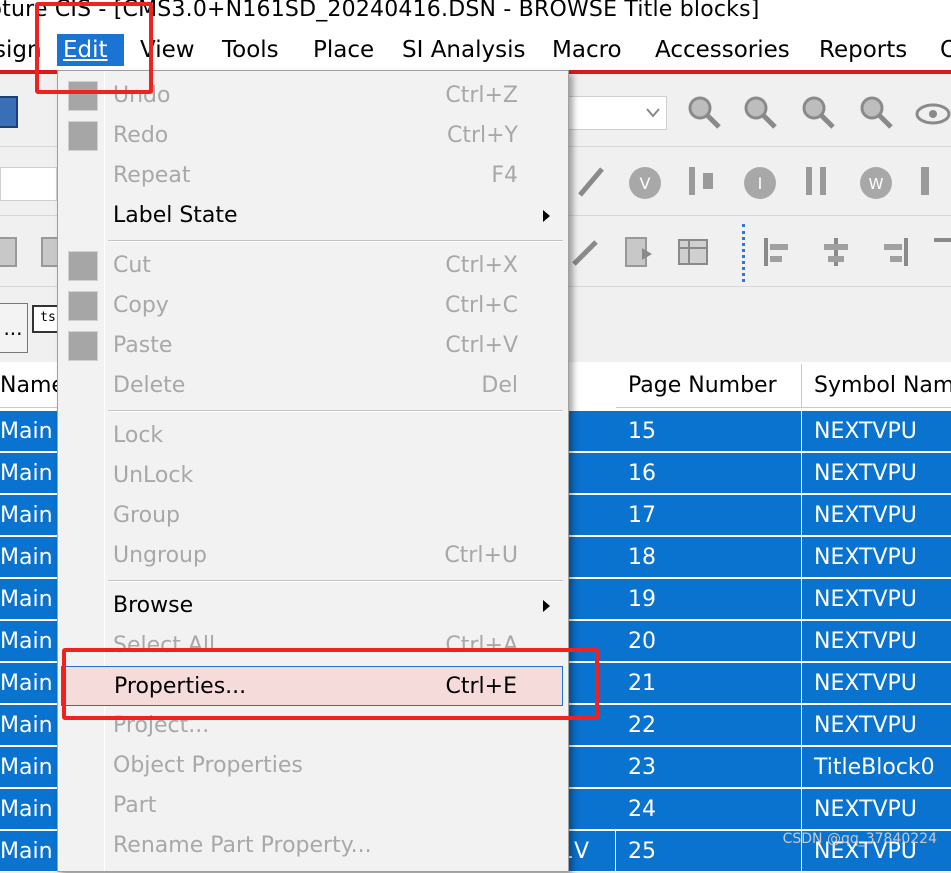 Image resolution: width=951 pixels, height=873 pixels. Describe the element at coordinates (313, 266) in the screenshot. I see `menu-item-cut: Cut Ctrl+X` at that location.